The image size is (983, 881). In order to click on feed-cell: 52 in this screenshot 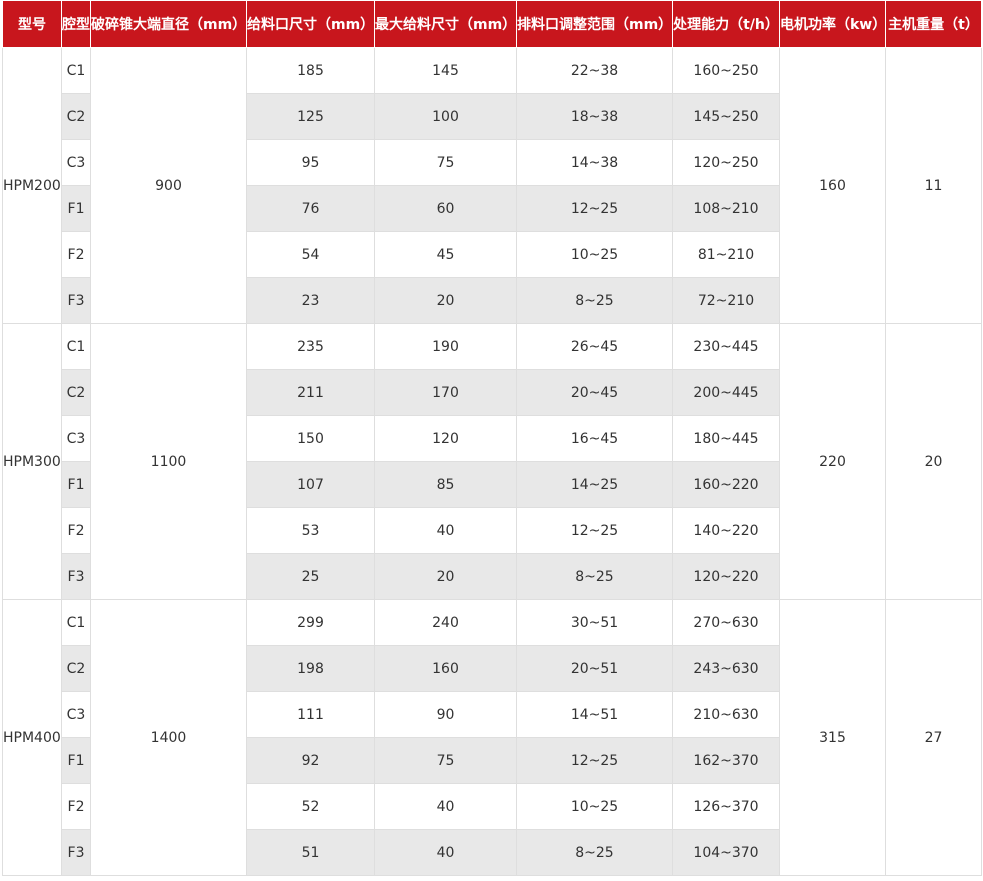, I will do `click(310, 806)`.